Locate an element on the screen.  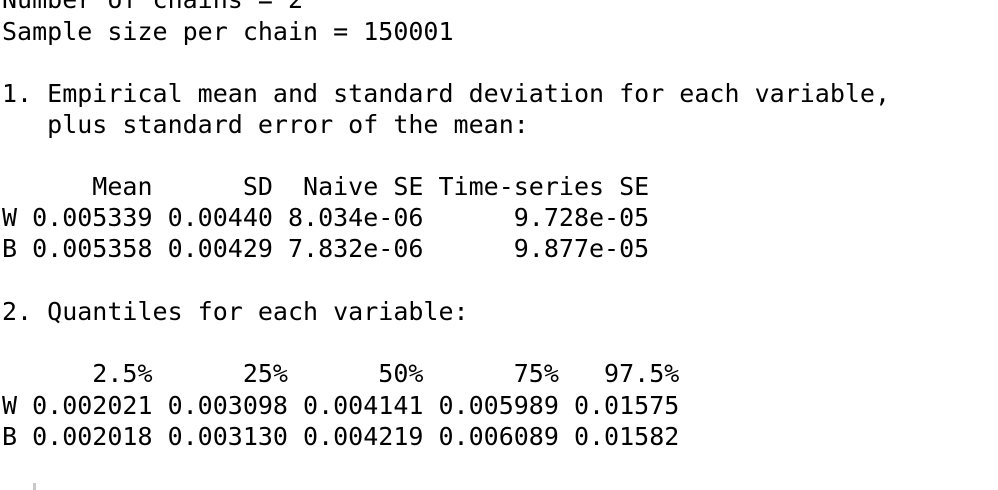
section2-title: 2. Quantiles for each variable: is located at coordinates (235, 311).